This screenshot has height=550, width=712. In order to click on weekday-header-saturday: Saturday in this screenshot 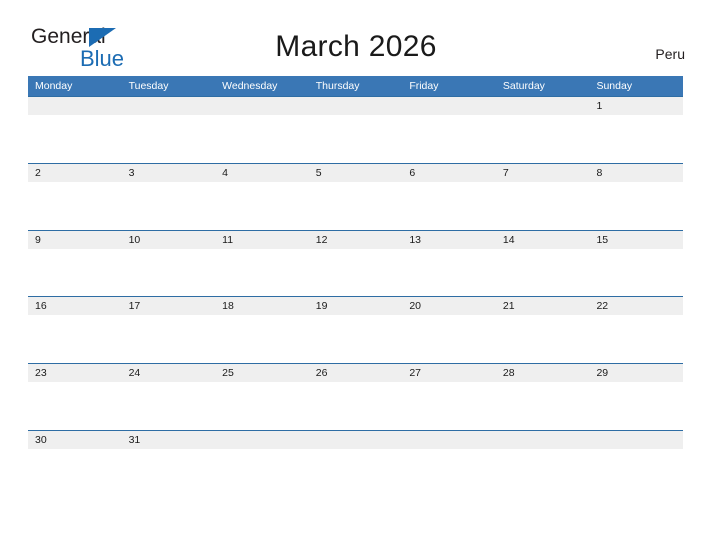, I will do `click(523, 86)`.